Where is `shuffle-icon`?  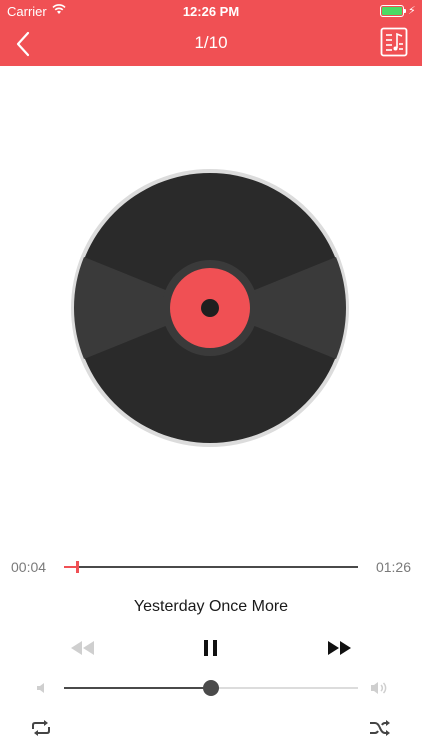
shuffle-icon is located at coordinates (380, 728).